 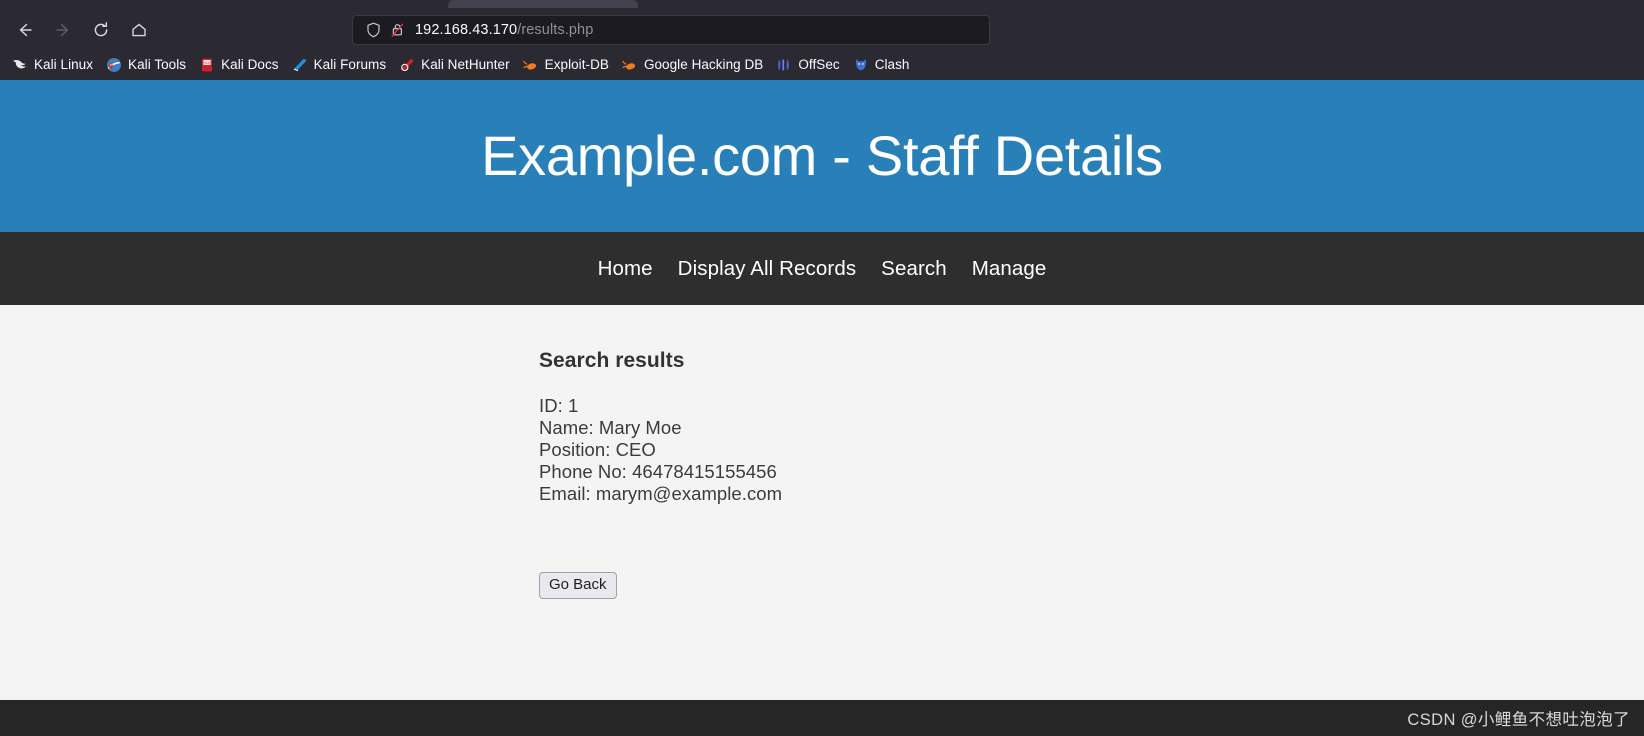 What do you see at coordinates (671, 30) in the screenshot?
I see `address-bar: 192.168.43.170/results.php` at bounding box center [671, 30].